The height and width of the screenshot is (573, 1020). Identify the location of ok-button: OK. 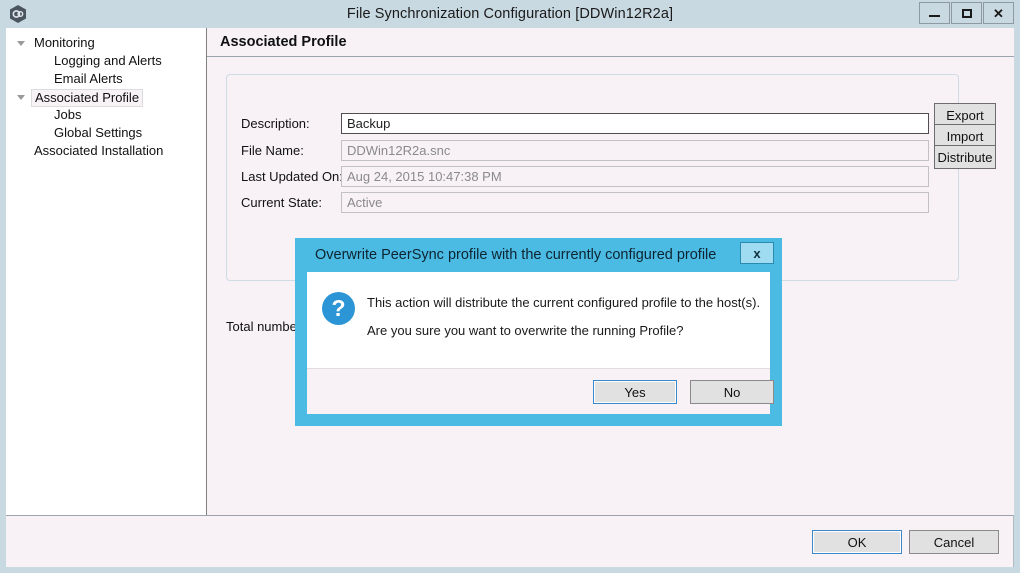
(857, 542).